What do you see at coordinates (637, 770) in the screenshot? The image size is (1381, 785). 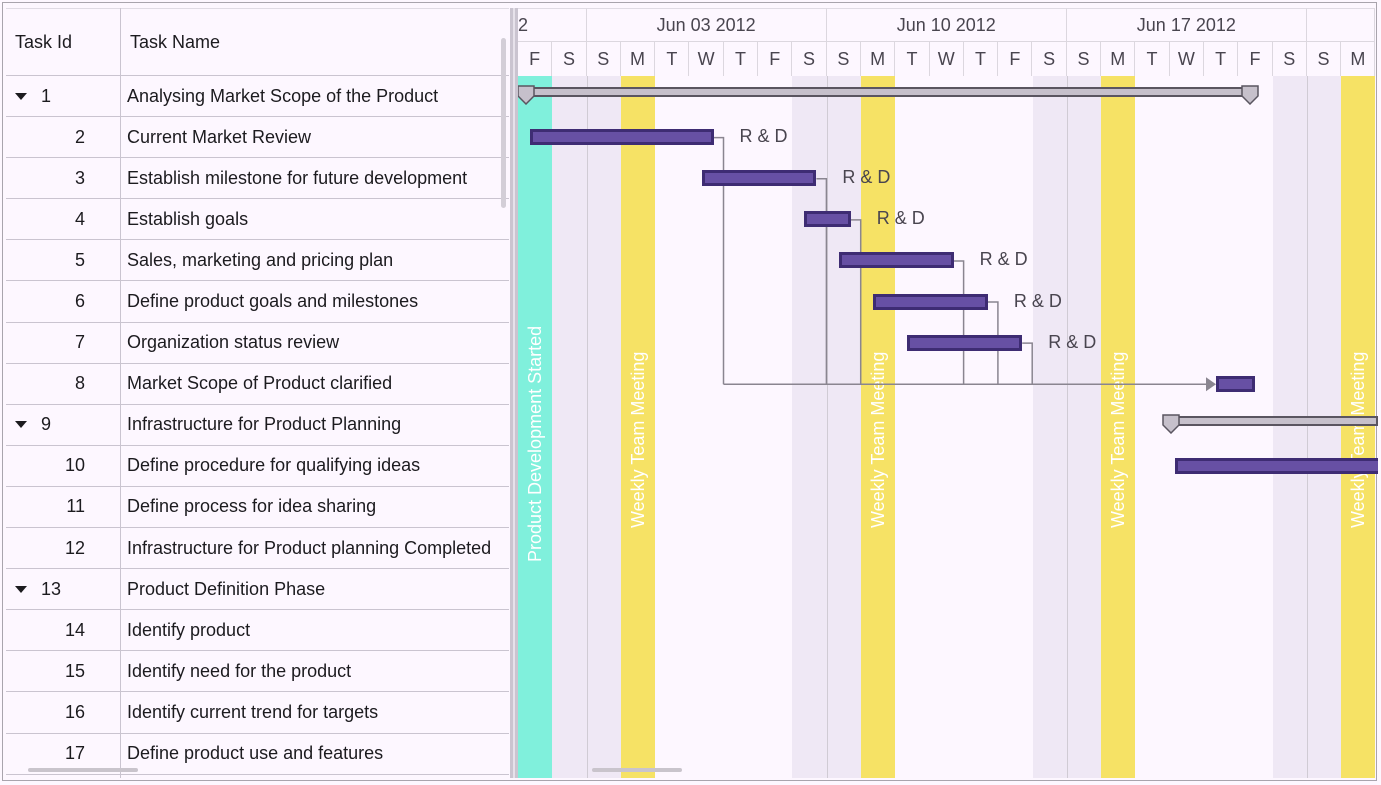 I see `chart-horizontal-scrollbar` at bounding box center [637, 770].